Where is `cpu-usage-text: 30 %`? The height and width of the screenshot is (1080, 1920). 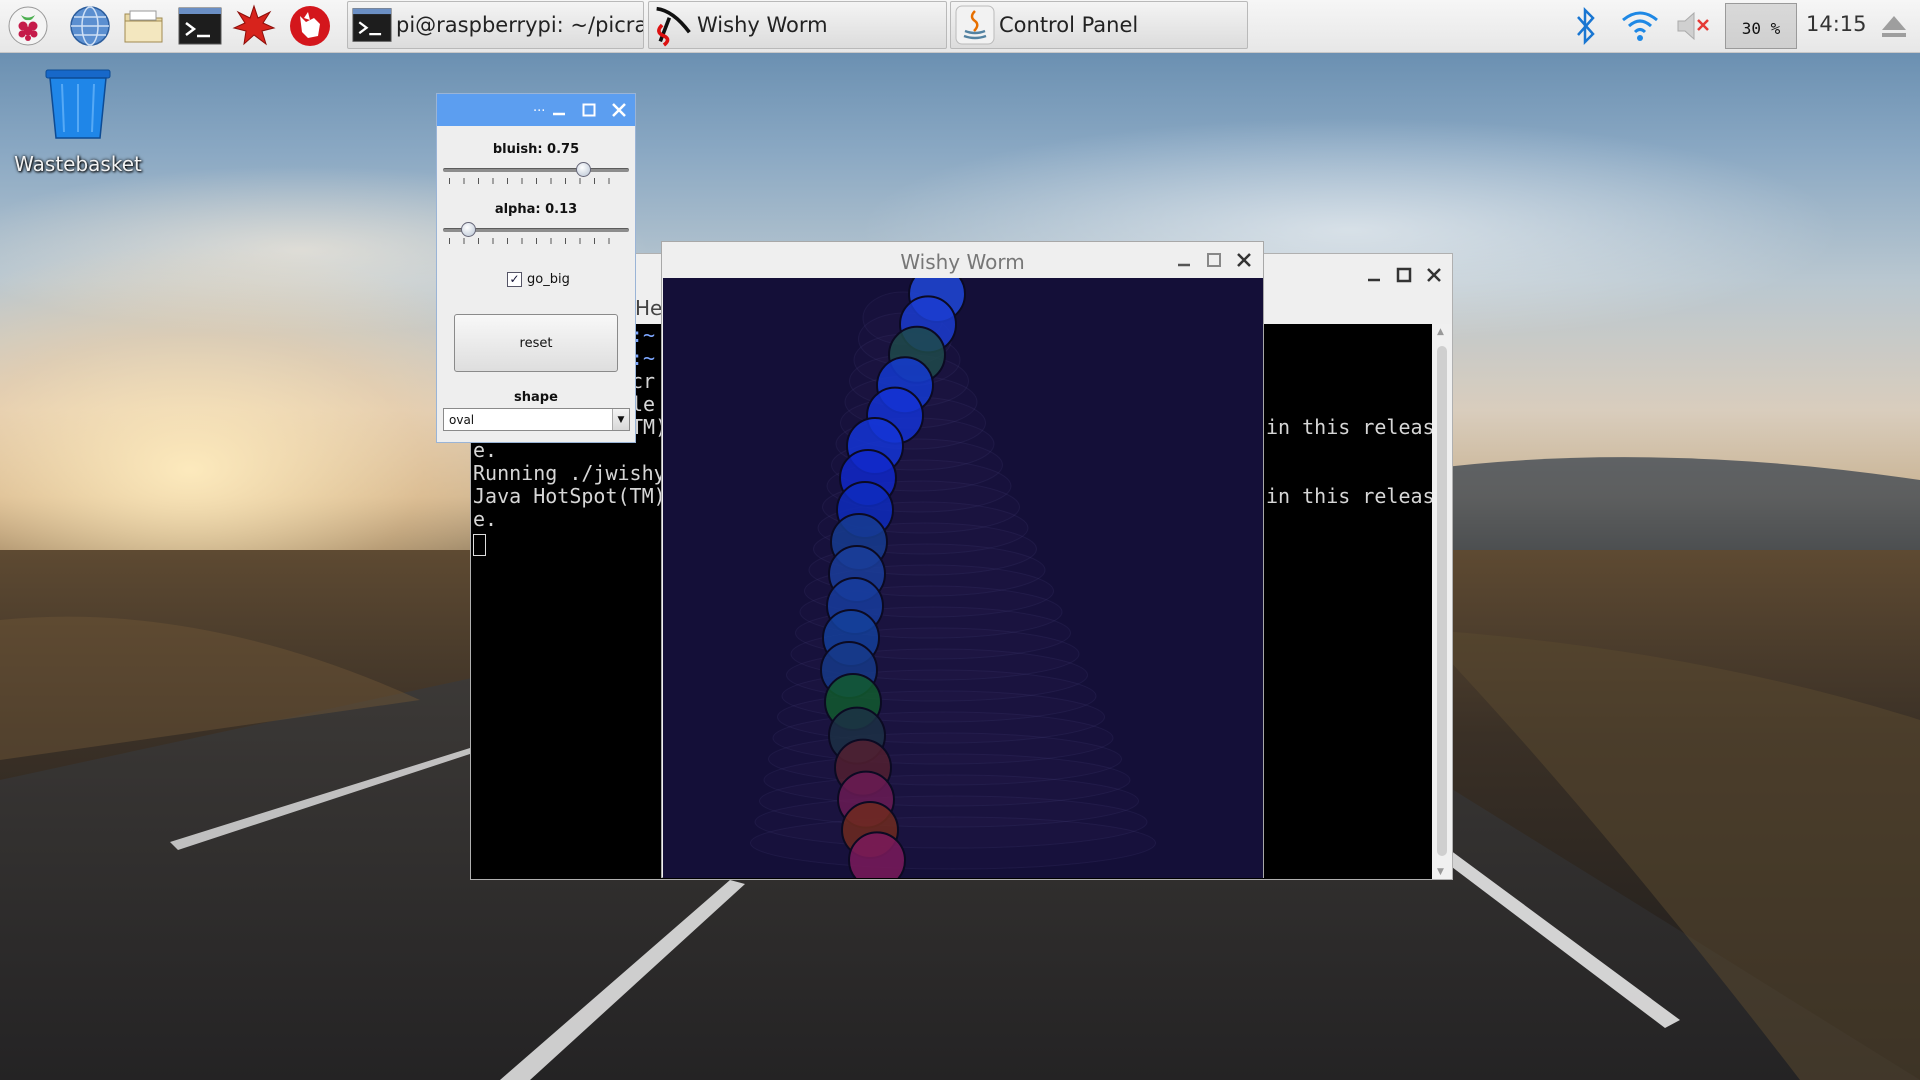
cpu-usage-text: 30 % is located at coordinates (1761, 28).